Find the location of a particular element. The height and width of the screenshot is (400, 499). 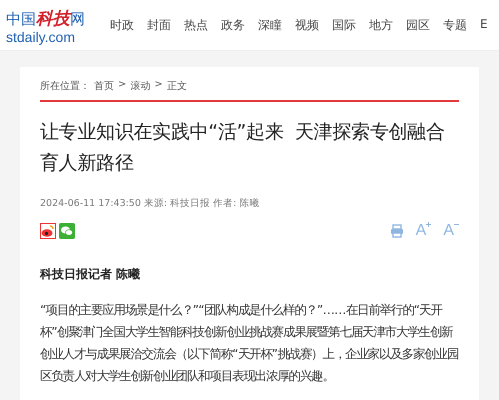

nav-link: 时政 is located at coordinates (122, 25).